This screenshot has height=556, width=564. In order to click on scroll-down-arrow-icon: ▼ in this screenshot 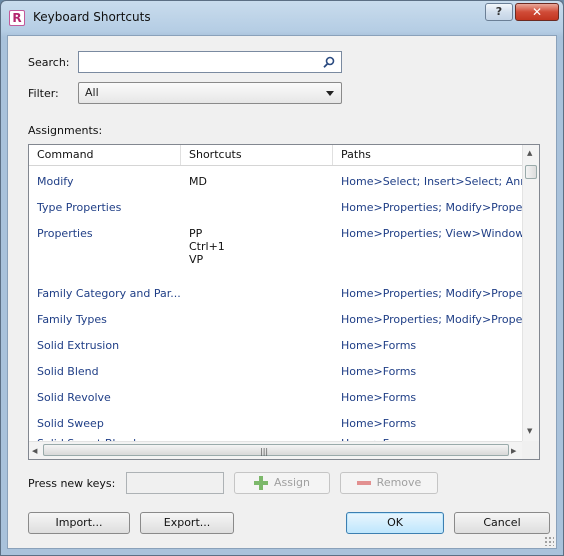, I will do `click(529, 431)`.